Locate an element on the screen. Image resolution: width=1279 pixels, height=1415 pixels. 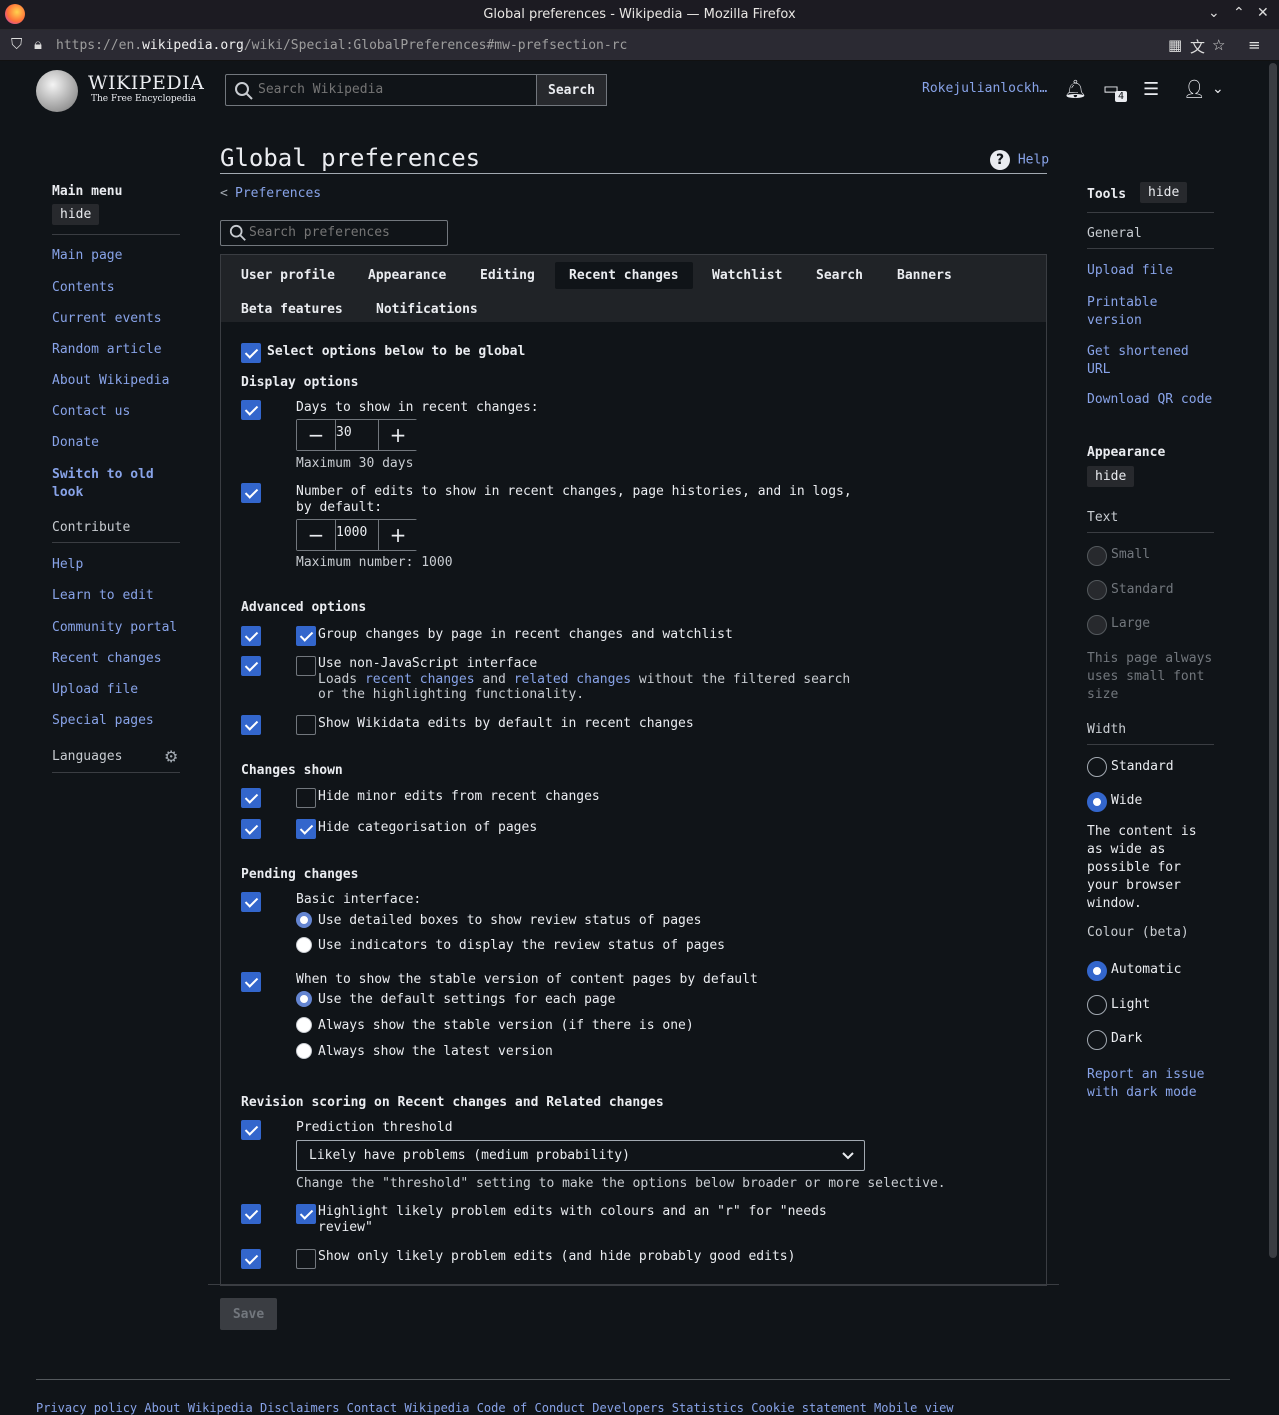
close-icon: ✕ is located at coordinates (1263, 13).